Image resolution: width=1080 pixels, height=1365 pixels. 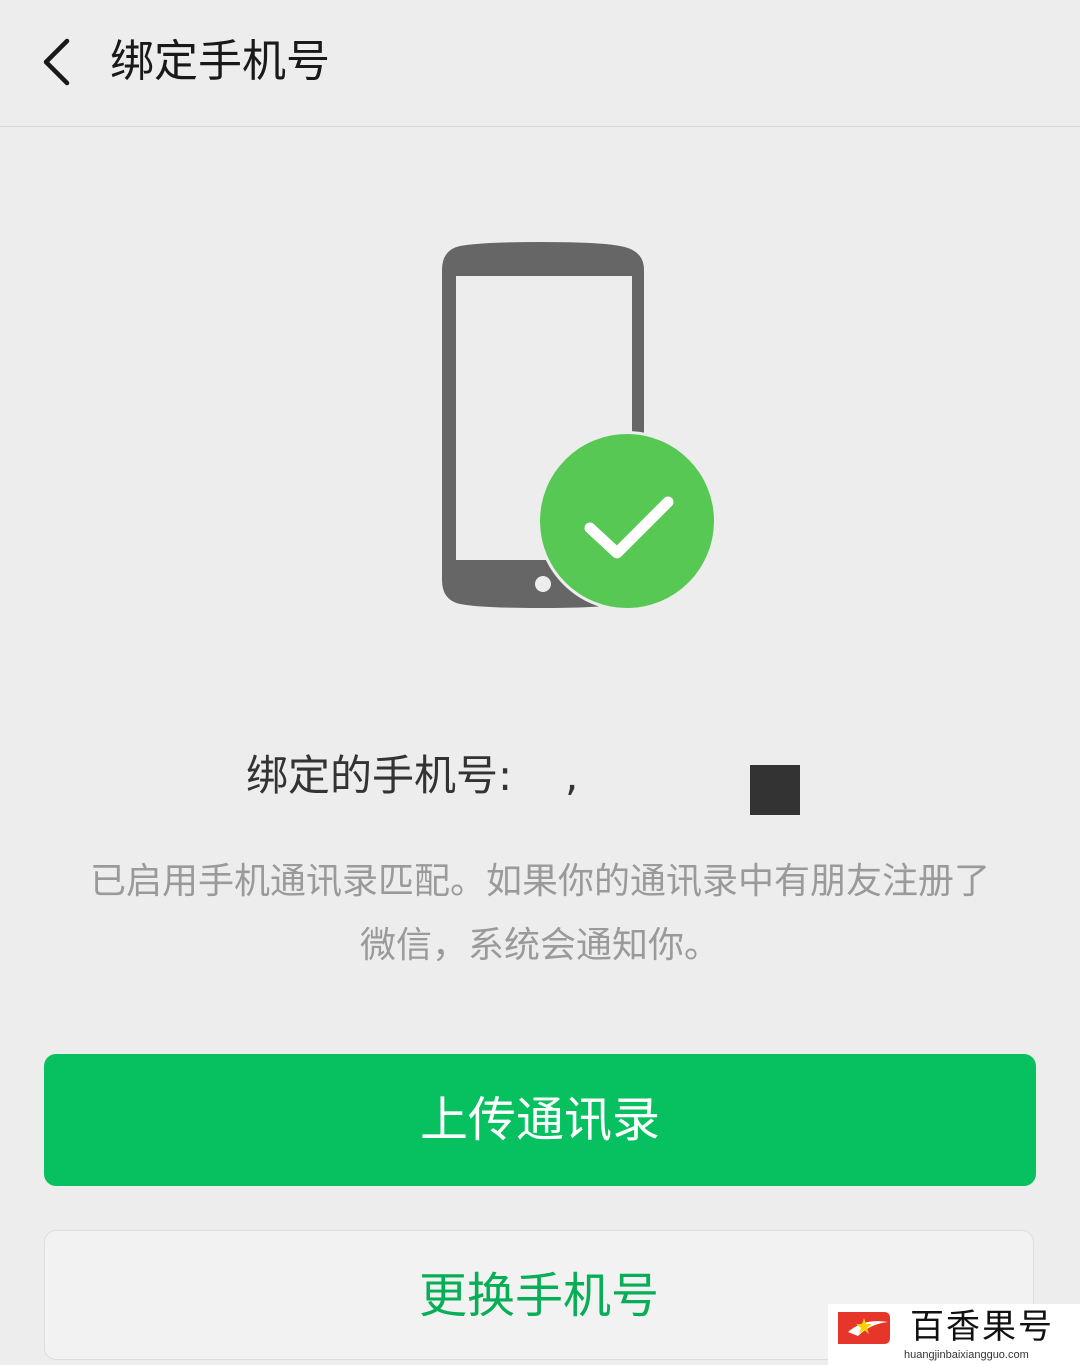 I want to click on description-line-1: 已启用手机通讯录匹配。如果你的通讯录中有朋友注册了, so click(x=539, y=881).